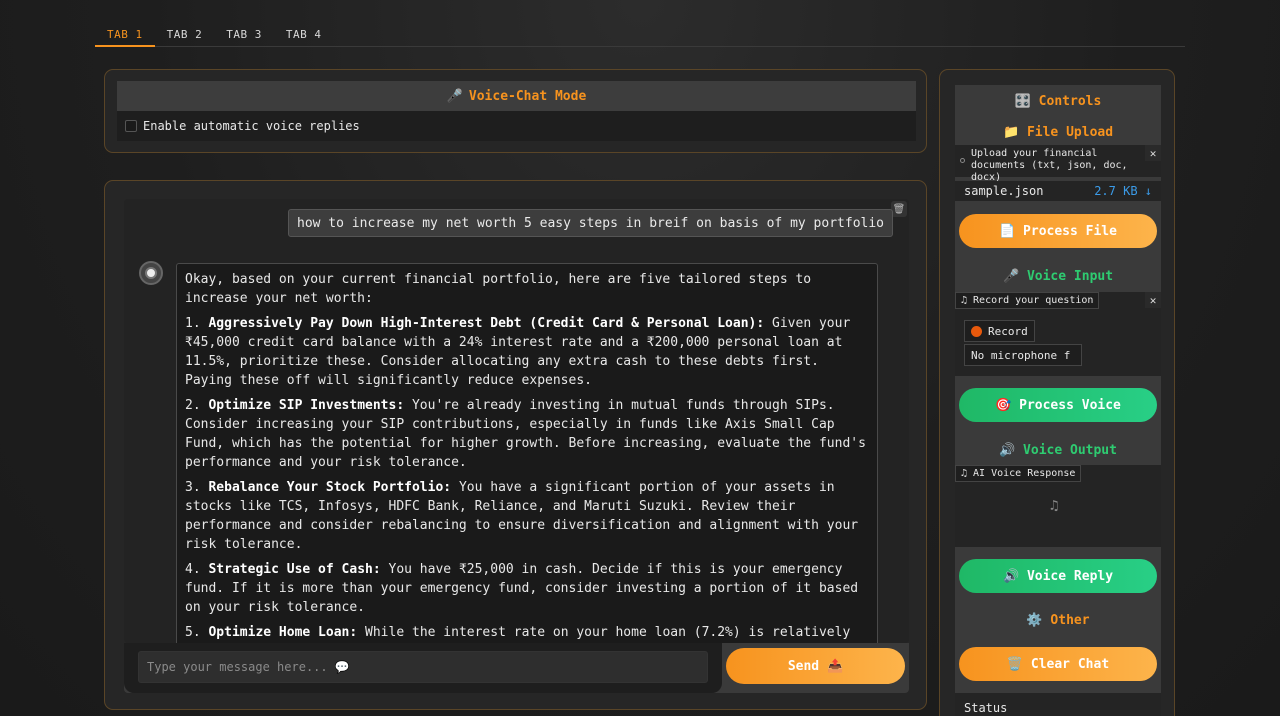  I want to click on input-row: Send 📤, so click(516, 668).